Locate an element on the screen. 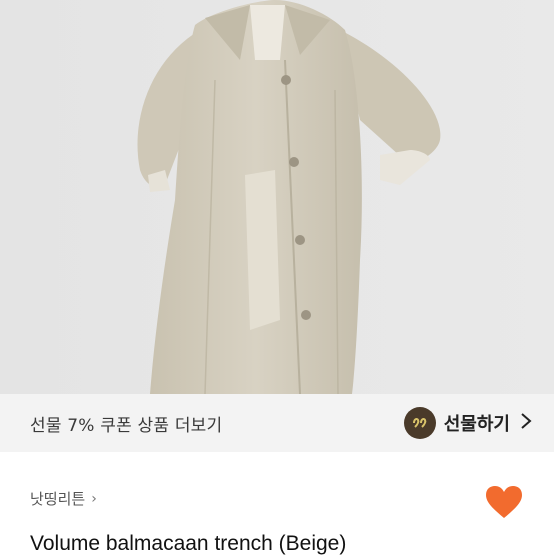 This screenshot has height=556, width=554. like-button is located at coordinates (504, 502).